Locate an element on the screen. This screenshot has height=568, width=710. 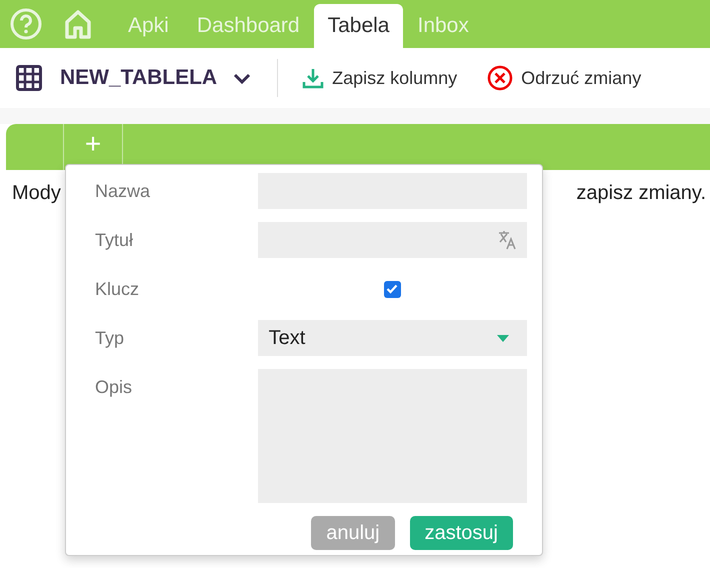
cancel-button: anuluj is located at coordinates (353, 533).